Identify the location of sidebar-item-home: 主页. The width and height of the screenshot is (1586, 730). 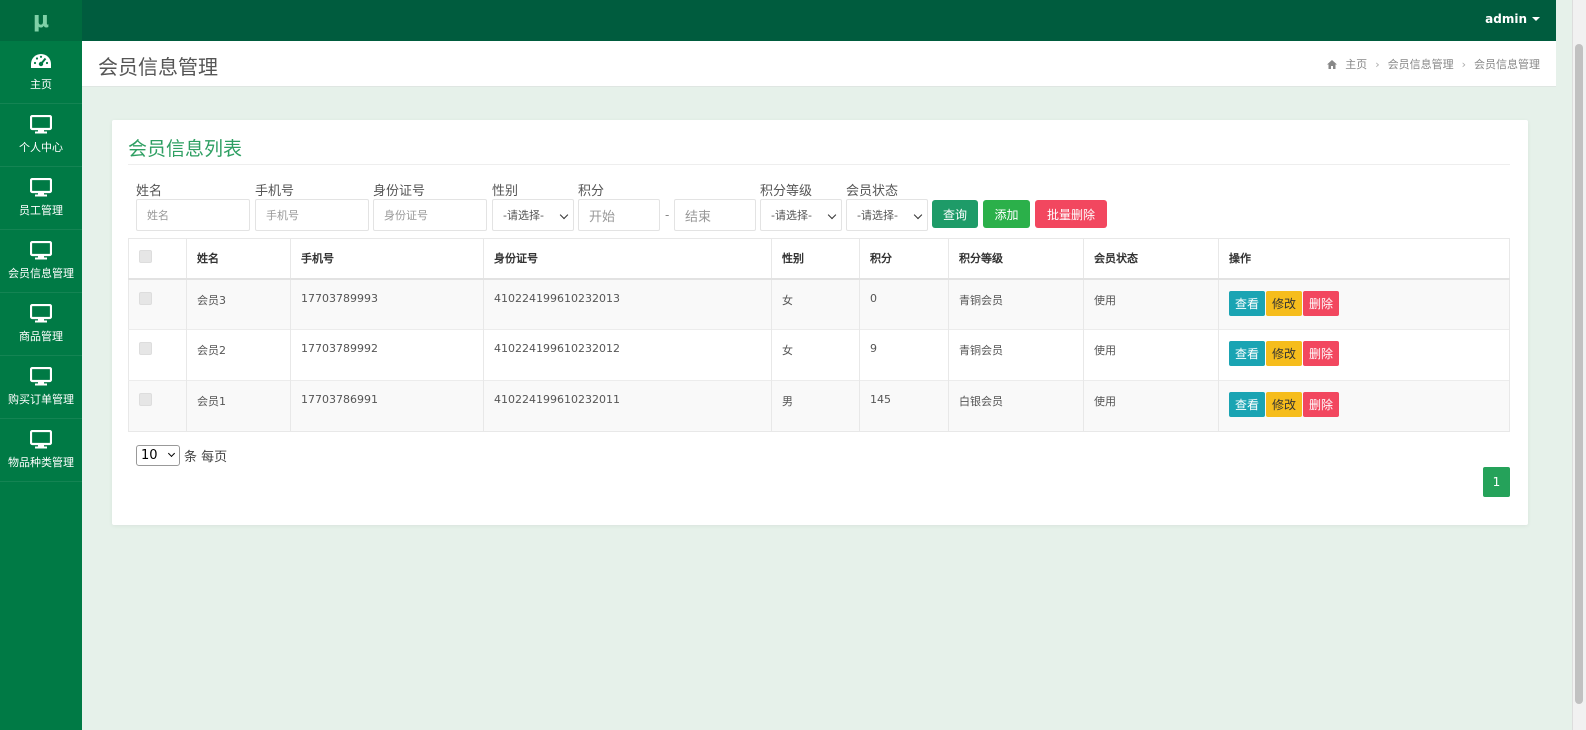
(41, 72).